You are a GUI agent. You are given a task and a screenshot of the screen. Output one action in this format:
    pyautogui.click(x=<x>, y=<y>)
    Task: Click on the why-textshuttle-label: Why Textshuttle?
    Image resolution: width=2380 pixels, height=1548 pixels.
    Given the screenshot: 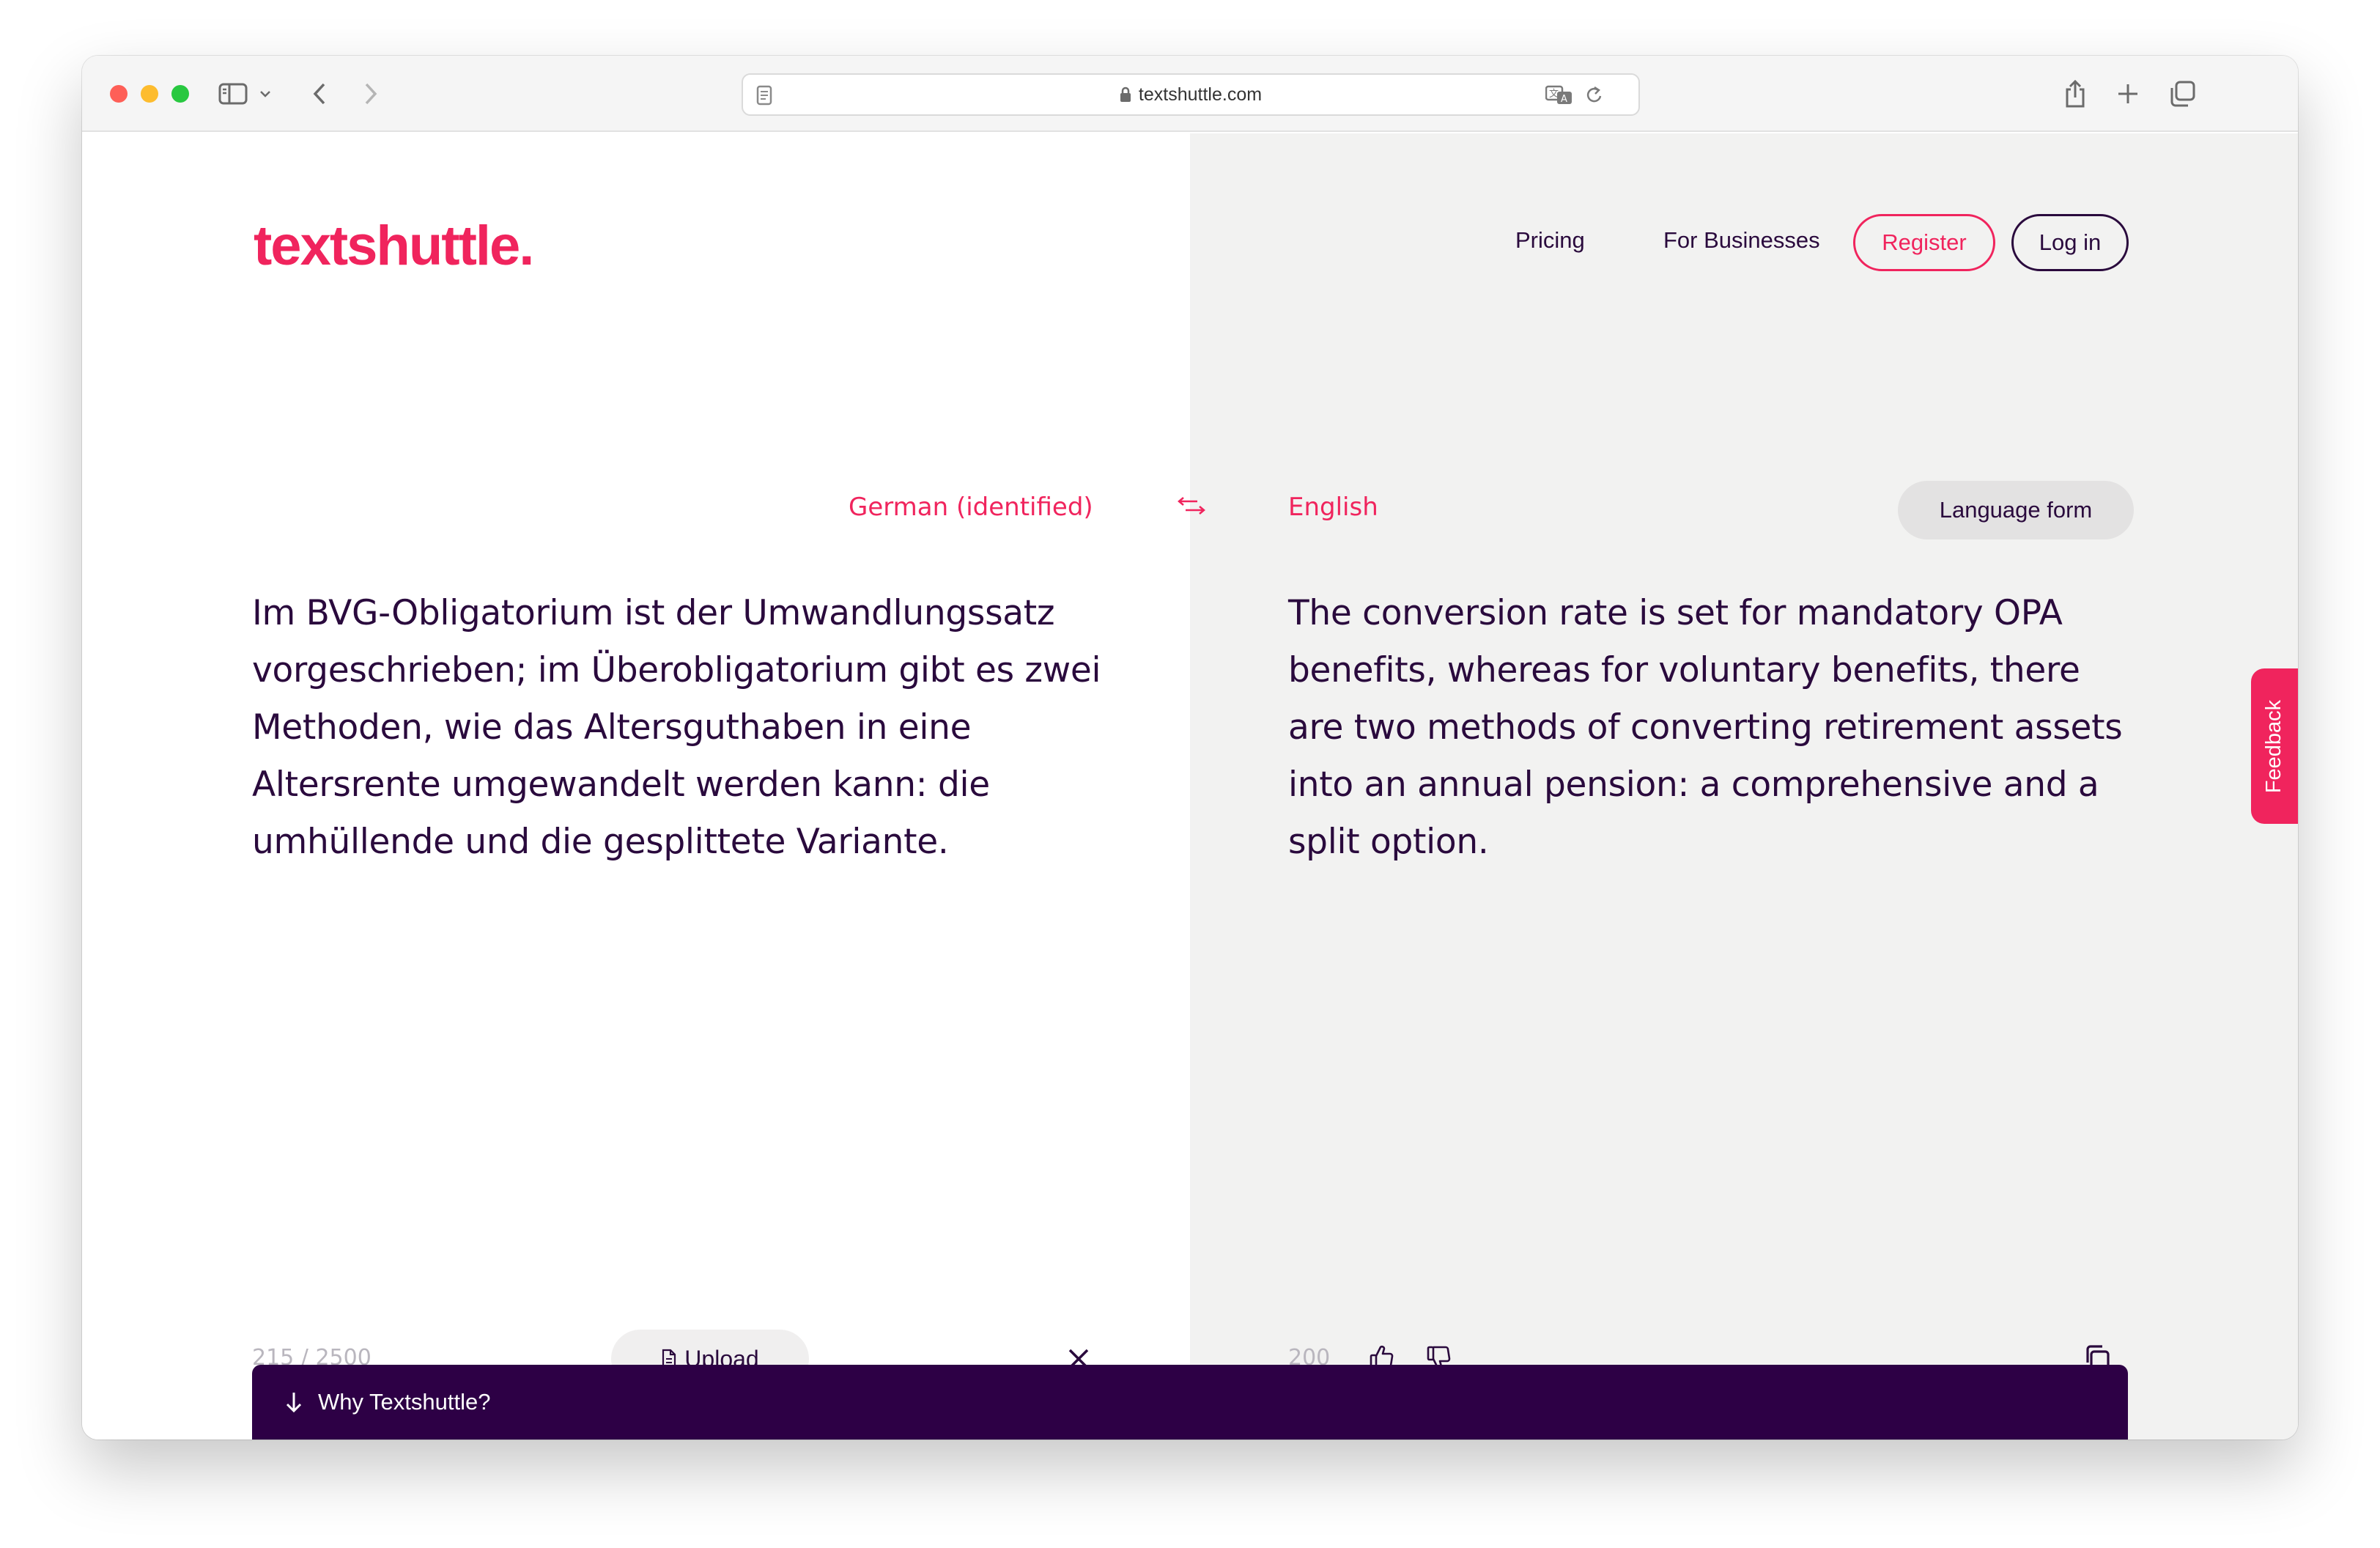 What is the action you would take?
    pyautogui.click(x=404, y=1402)
    